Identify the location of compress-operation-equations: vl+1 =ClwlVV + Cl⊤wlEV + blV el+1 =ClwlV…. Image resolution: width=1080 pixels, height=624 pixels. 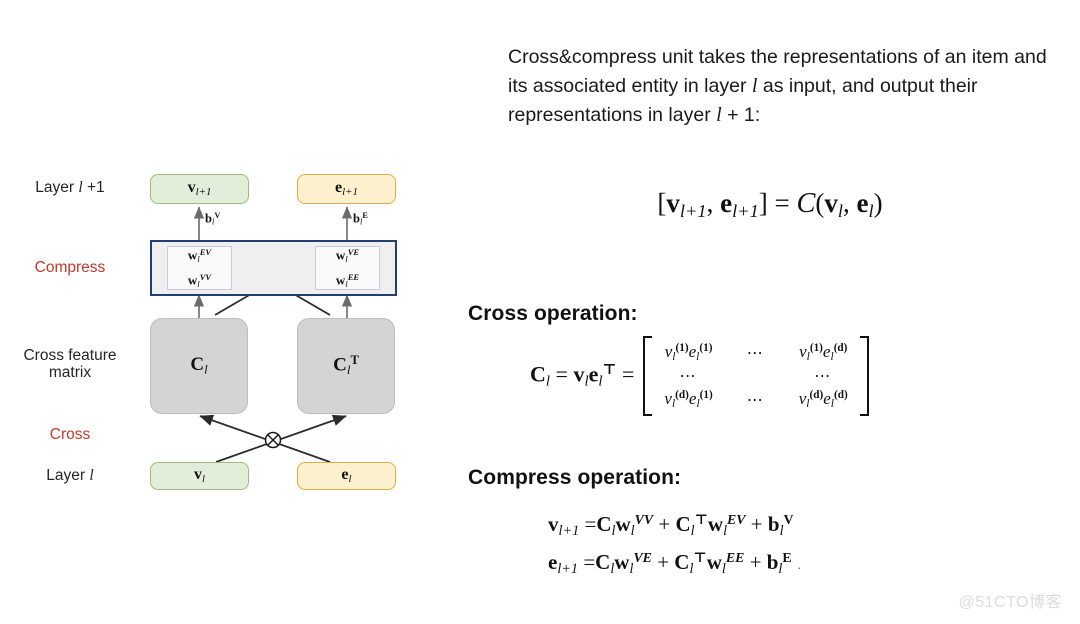
(674, 544).